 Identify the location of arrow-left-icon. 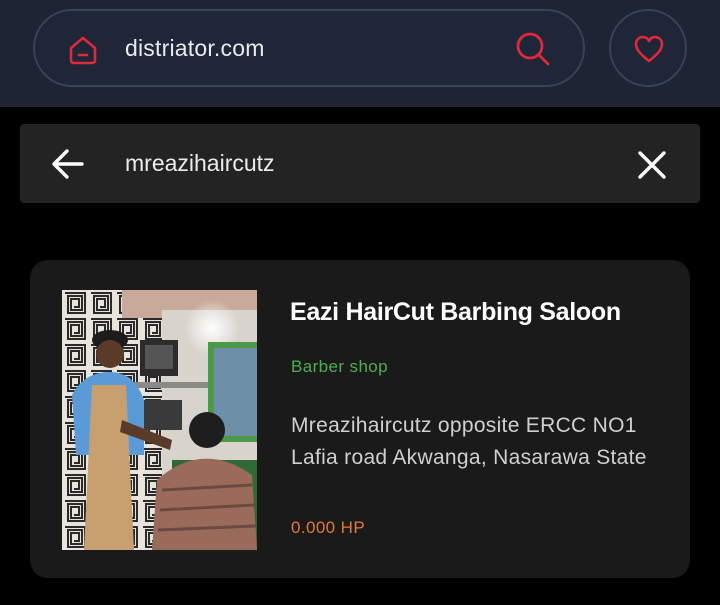
(68, 164).